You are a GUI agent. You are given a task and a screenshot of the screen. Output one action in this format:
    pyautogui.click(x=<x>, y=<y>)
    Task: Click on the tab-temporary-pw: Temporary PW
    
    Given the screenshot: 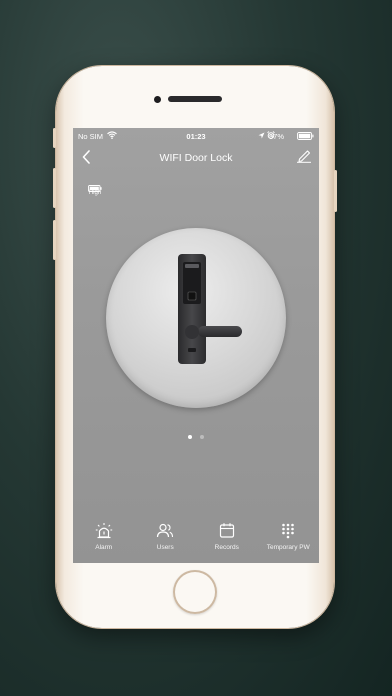 What is the action you would take?
    pyautogui.click(x=289, y=538)
    